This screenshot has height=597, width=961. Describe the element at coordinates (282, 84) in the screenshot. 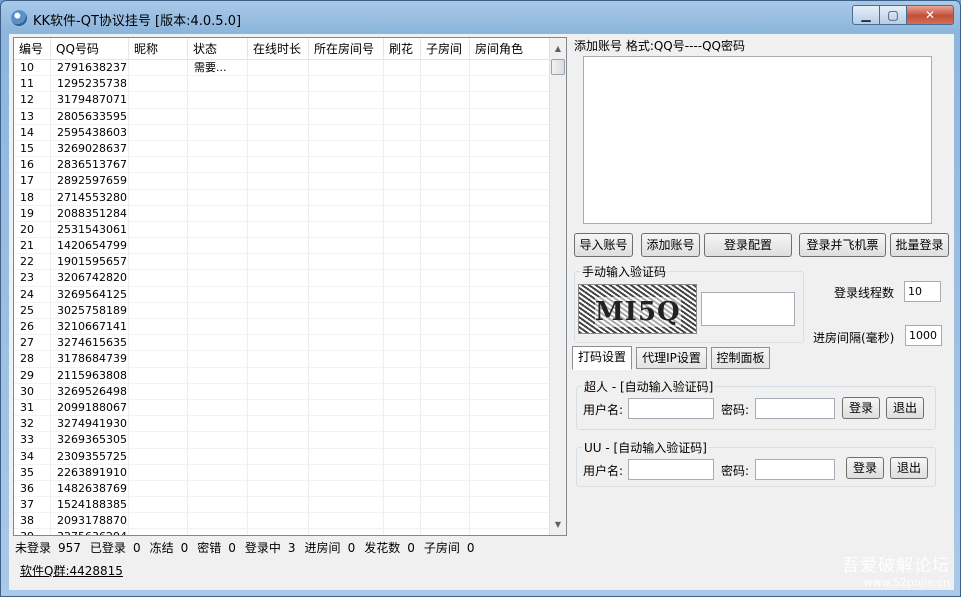

I see `table-row: 11 1295235738` at that location.